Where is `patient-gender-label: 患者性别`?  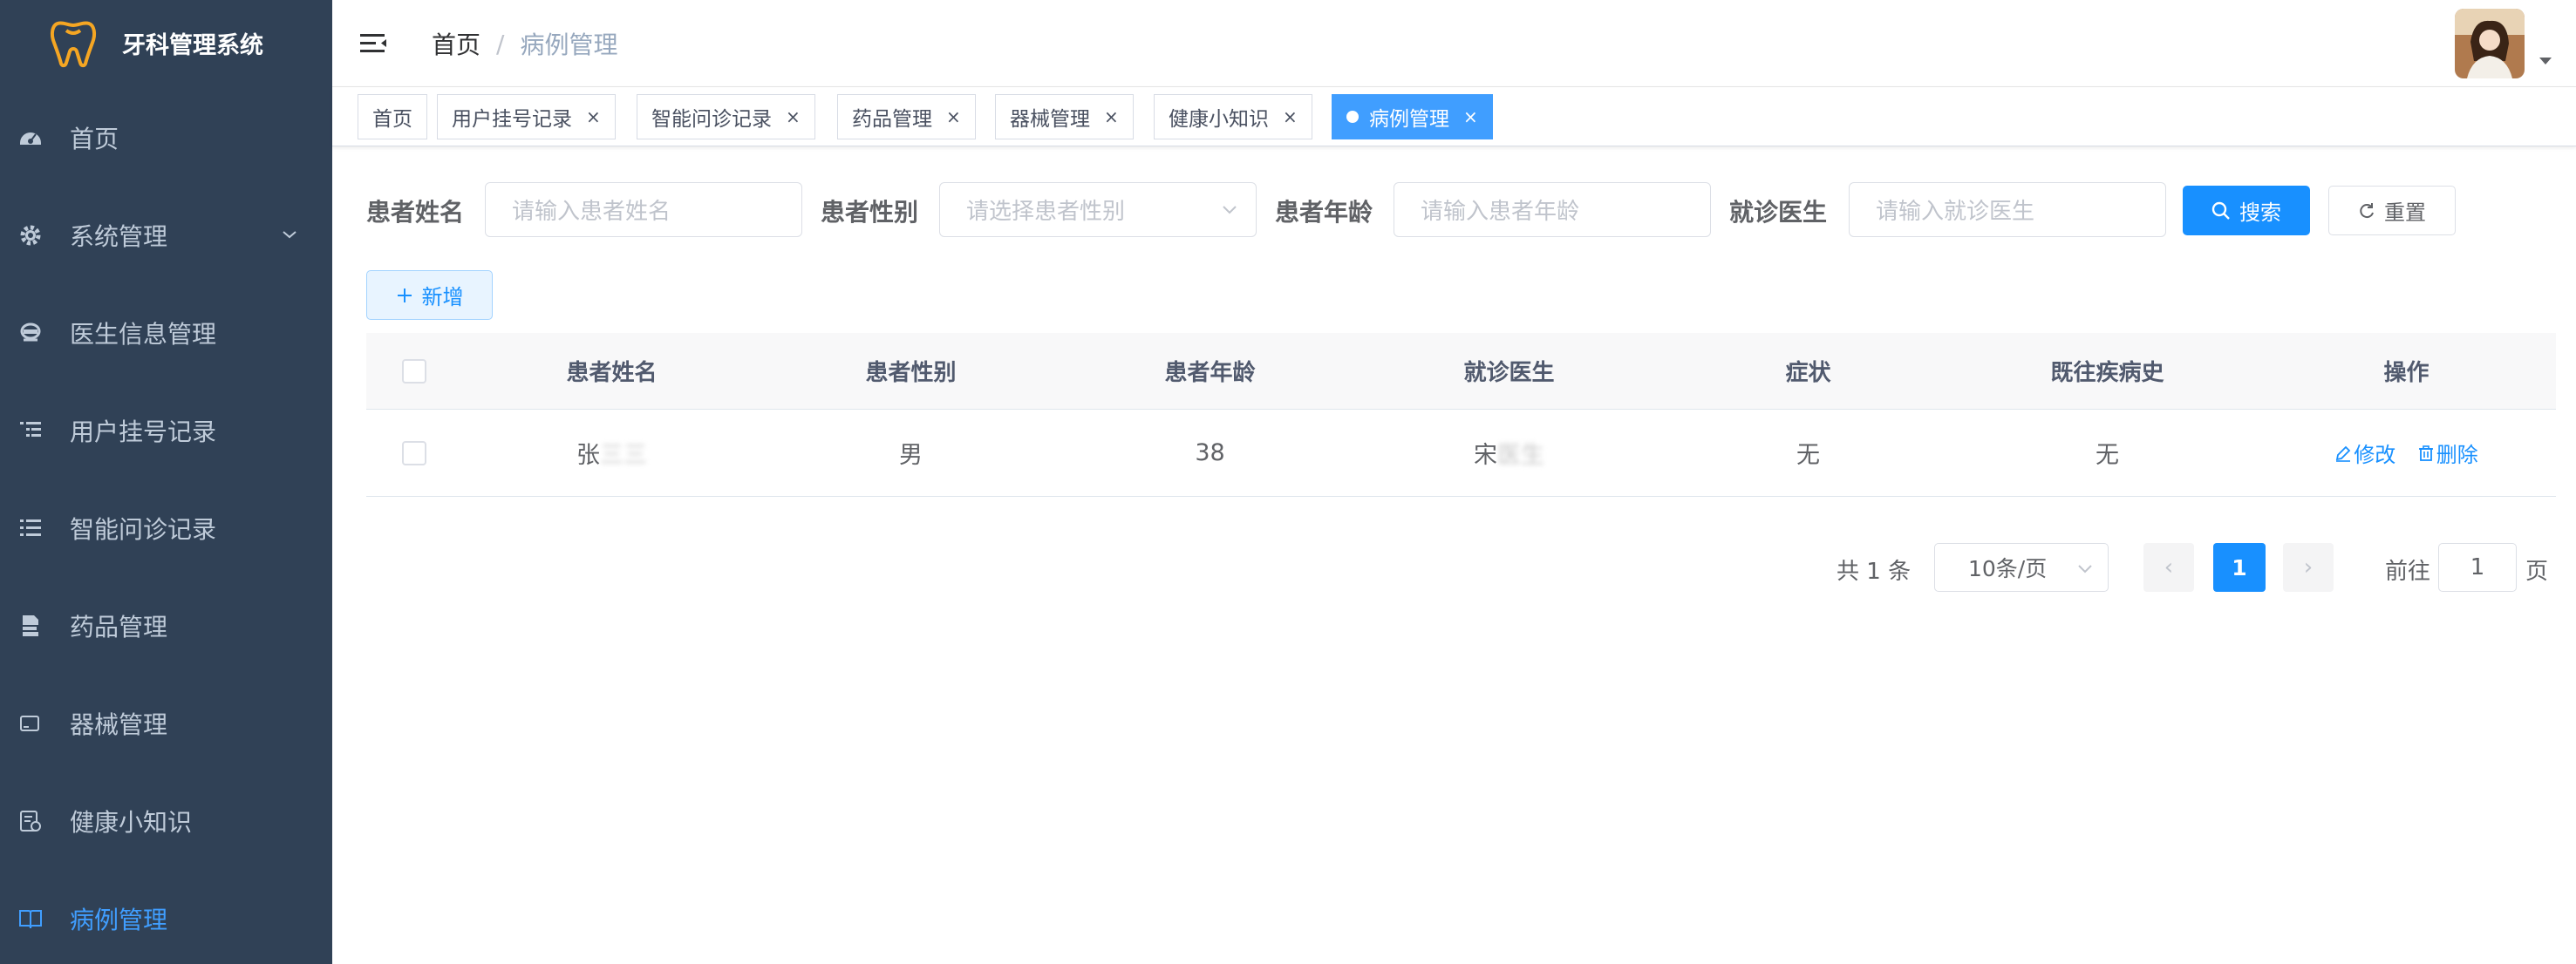 patient-gender-label: 患者性别 is located at coordinates (870, 212).